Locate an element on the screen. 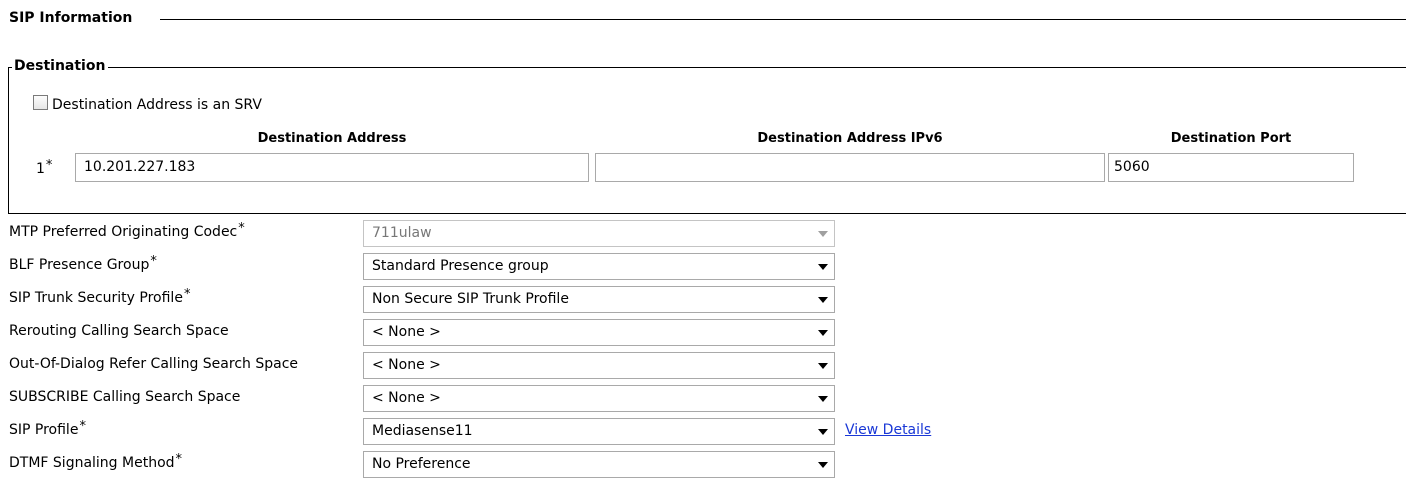 This screenshot has height=493, width=1406. col-header-destination-port: Destination Port is located at coordinates (1231, 138).